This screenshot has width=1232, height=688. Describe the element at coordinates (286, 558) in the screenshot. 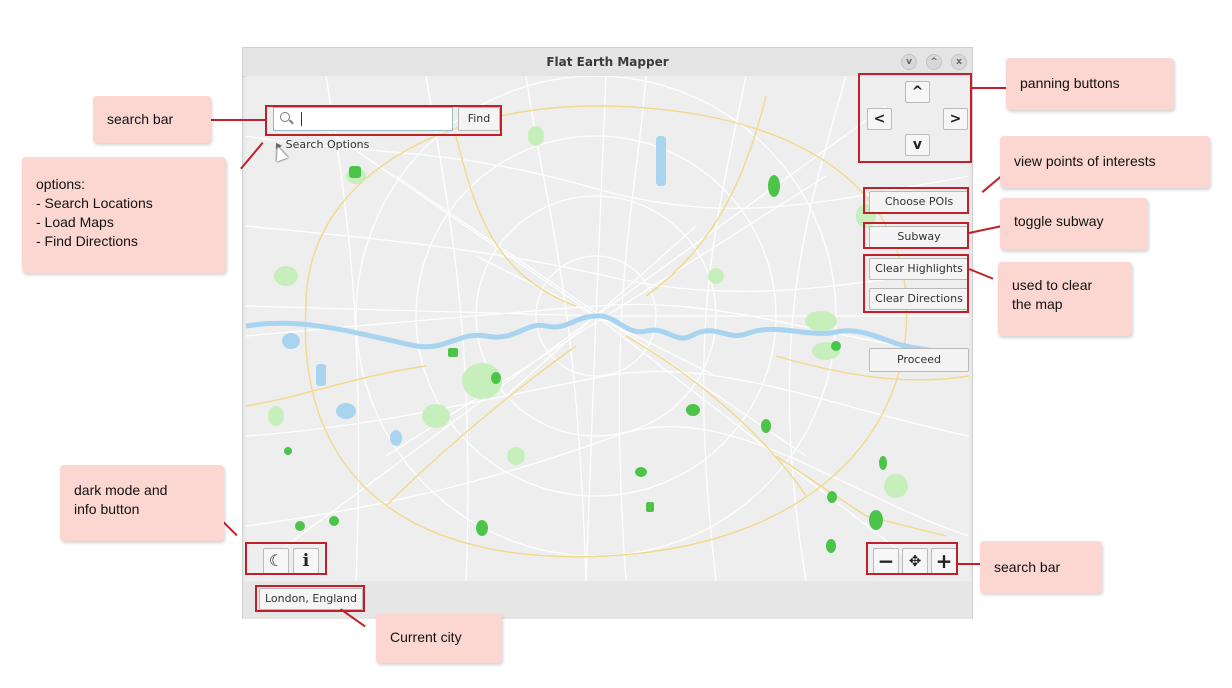

I see `highlight-darkmode` at that location.